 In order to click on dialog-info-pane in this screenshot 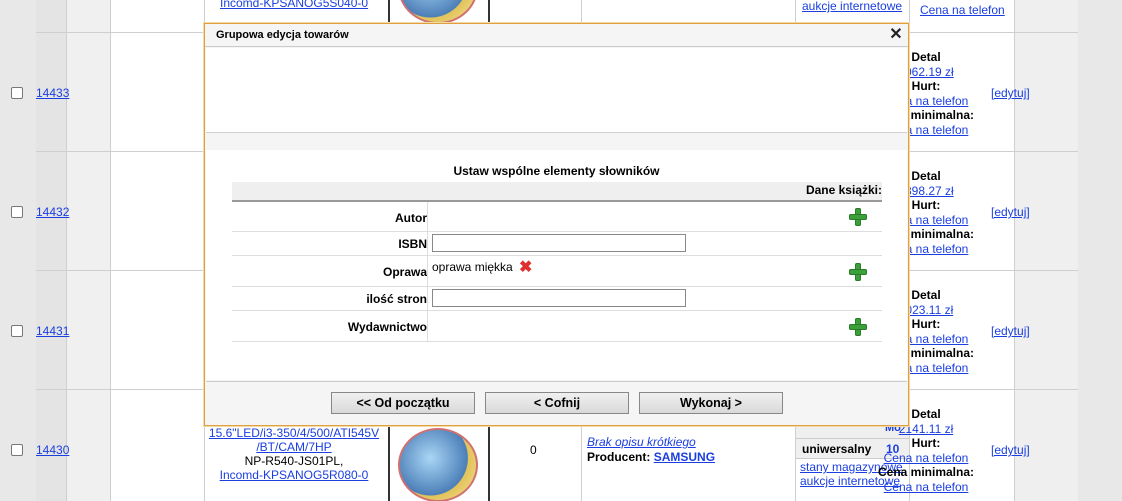, I will do `click(556, 90)`.